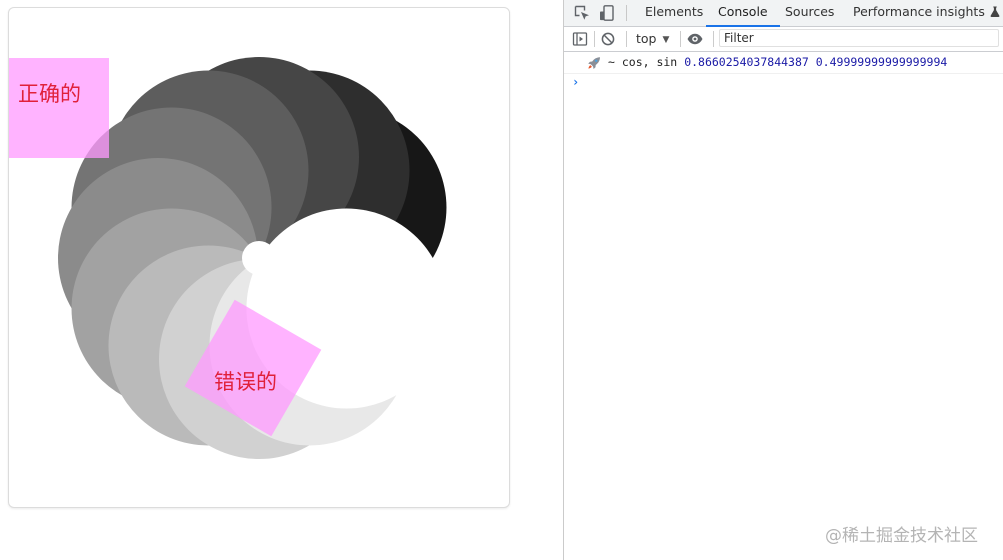 Image resolution: width=1003 pixels, height=560 pixels. Describe the element at coordinates (809, 13) in the screenshot. I see `tab-sources: Sources` at that location.